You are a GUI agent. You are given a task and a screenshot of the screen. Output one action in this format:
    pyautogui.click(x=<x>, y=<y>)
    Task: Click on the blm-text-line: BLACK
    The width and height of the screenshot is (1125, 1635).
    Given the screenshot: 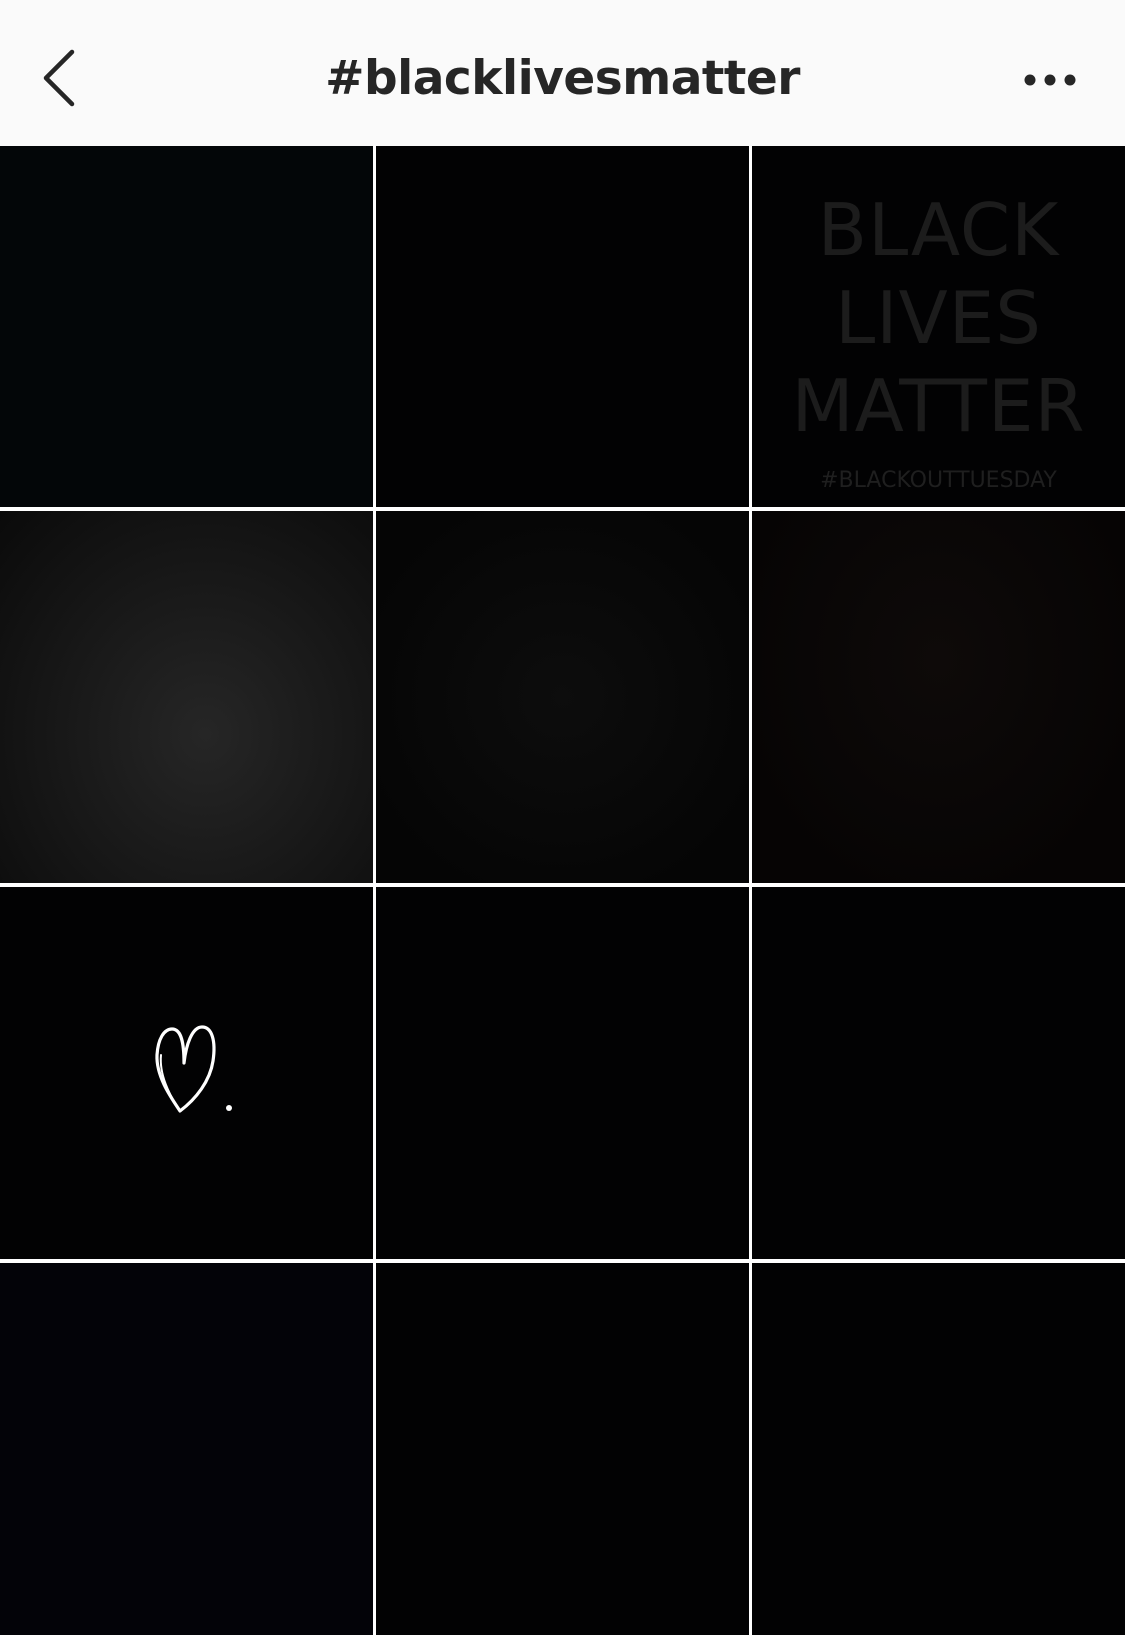 What is the action you would take?
    pyautogui.click(x=938, y=230)
    